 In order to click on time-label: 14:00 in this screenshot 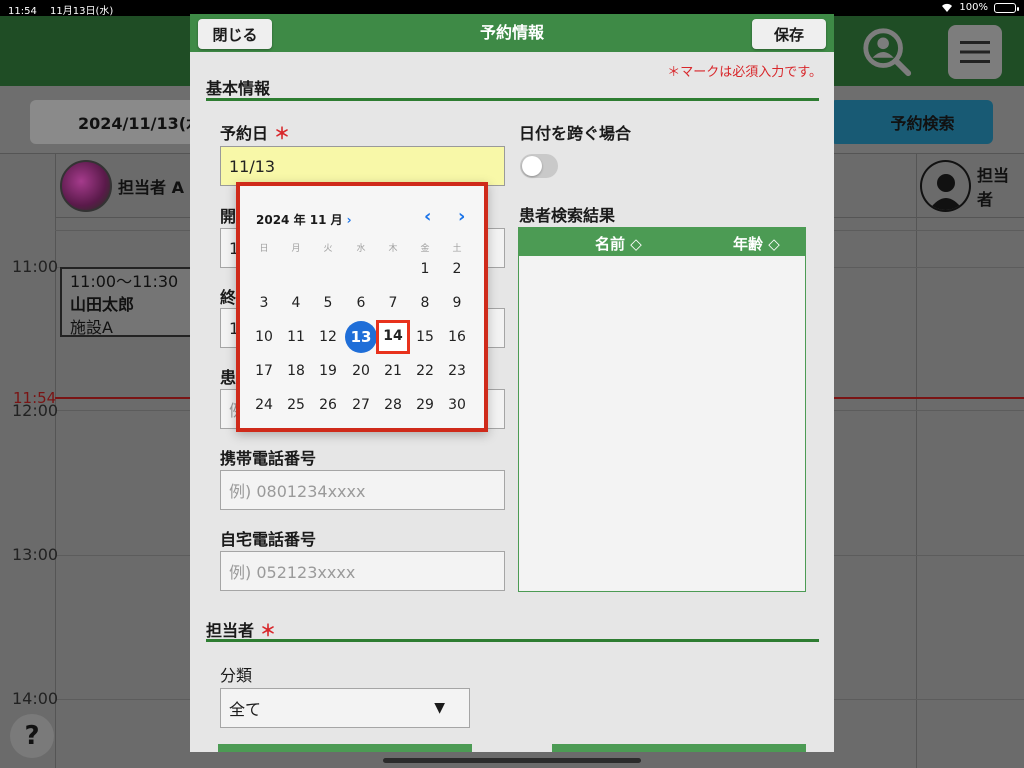, I will do `click(35, 698)`.